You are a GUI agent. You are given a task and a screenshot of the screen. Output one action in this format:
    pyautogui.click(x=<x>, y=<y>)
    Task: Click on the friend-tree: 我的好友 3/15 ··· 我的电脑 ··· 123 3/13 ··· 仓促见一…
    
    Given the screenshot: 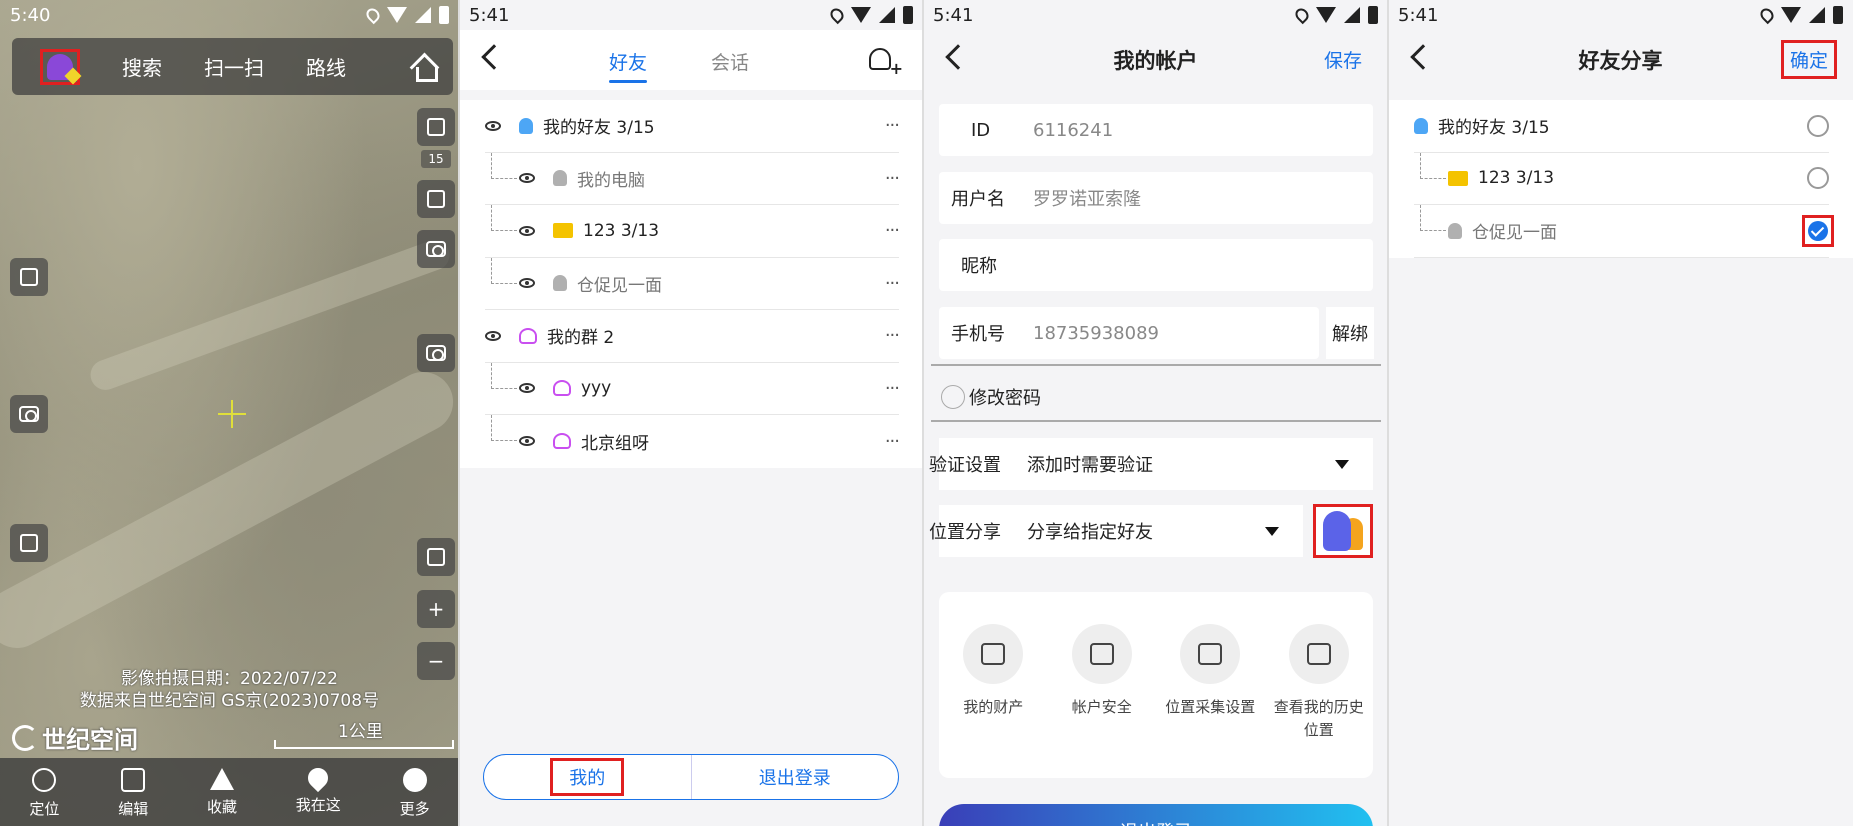 What is the action you would take?
    pyautogui.click(x=691, y=284)
    